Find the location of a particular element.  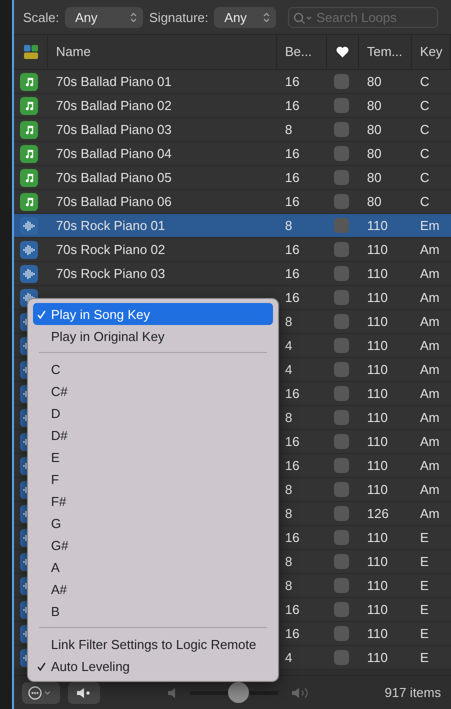

menu-item: G is located at coordinates (153, 523).